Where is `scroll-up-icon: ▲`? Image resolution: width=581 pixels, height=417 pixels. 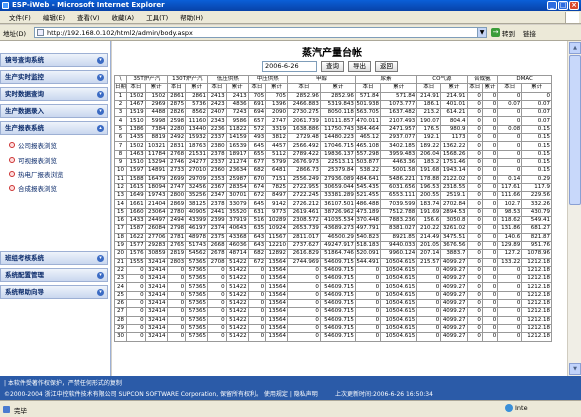
scroll-up-icon: ▲ is located at coordinates (575, 48).